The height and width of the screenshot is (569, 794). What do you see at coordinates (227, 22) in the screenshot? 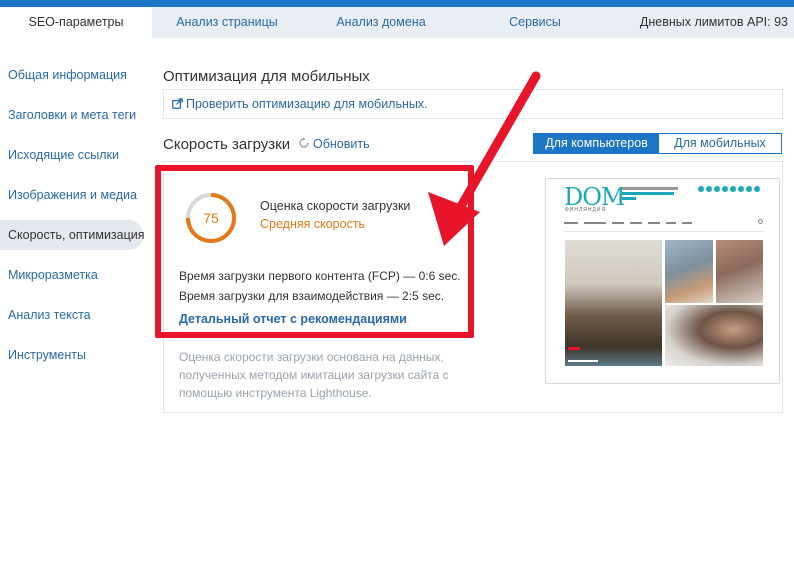
I see `tab-page-analysis: Анализ страницы` at bounding box center [227, 22].